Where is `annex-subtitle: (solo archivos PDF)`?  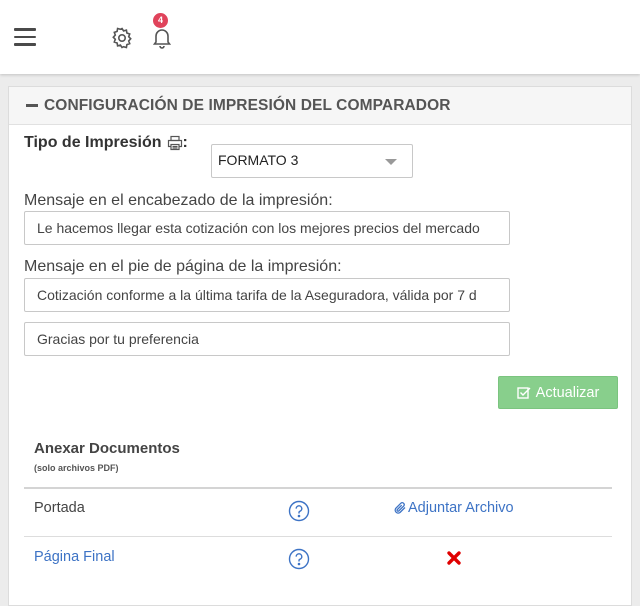 annex-subtitle: (solo archivos PDF) is located at coordinates (76, 468).